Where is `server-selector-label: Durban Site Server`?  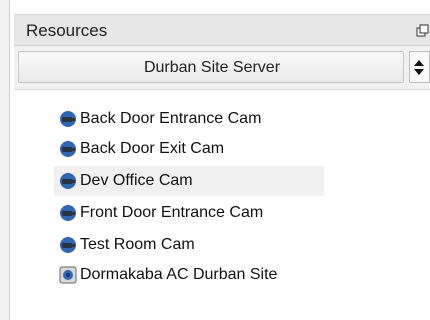
server-selector-label: Durban Site Server is located at coordinates (212, 67).